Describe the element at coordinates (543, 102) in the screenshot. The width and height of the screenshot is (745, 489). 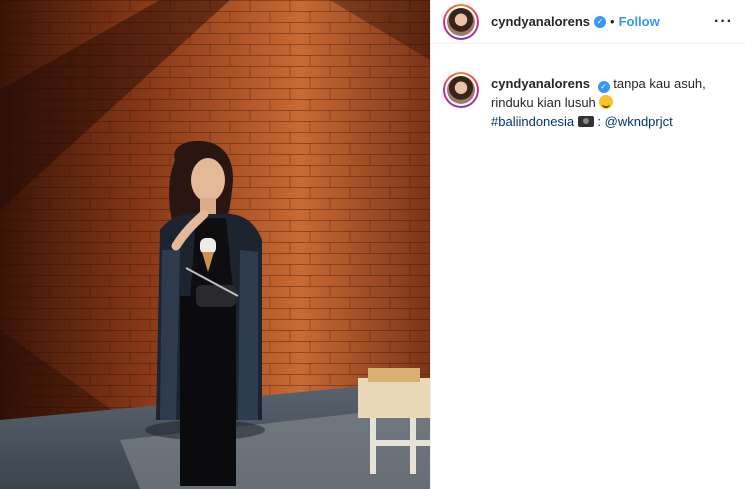
I see `caption-line-2: rinduku kian lusuh` at that location.